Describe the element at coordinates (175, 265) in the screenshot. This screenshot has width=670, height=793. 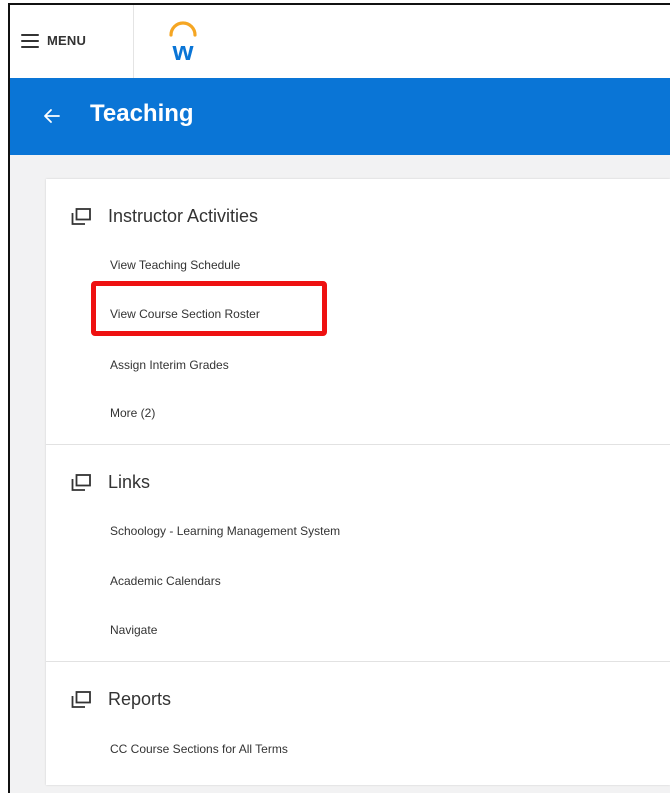
I see `link-view-teaching-schedule: View Teaching Schedule` at that location.